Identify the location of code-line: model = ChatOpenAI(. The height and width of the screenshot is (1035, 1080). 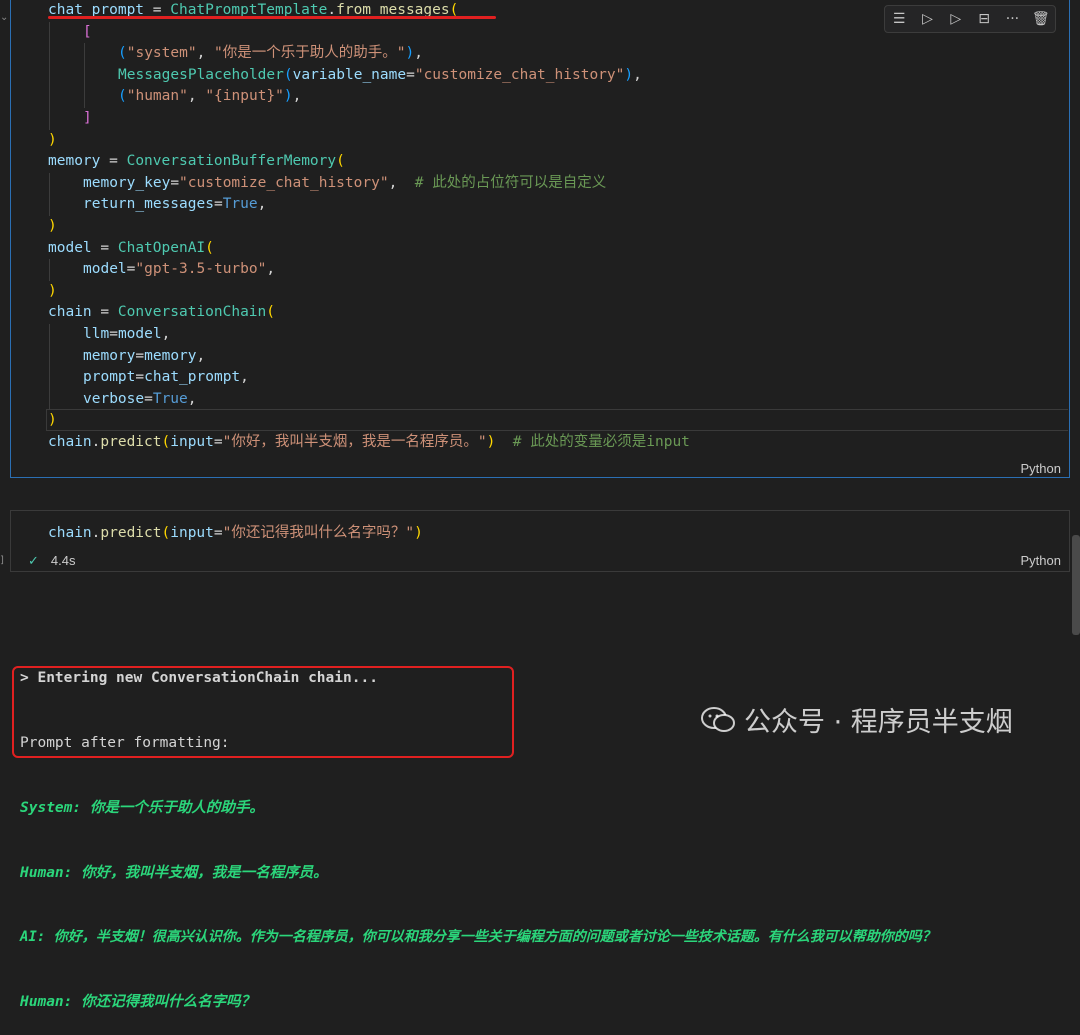
(369, 249).